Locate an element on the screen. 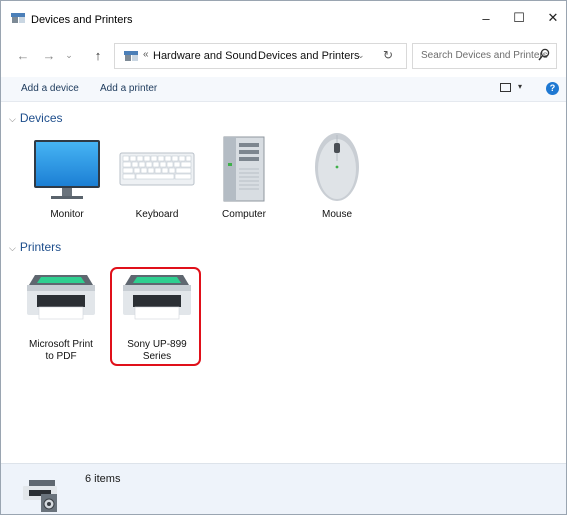 The width and height of the screenshot is (567, 515). breadcrumb-hardware-and-sound: Hardware and Sound is located at coordinates (205, 56).